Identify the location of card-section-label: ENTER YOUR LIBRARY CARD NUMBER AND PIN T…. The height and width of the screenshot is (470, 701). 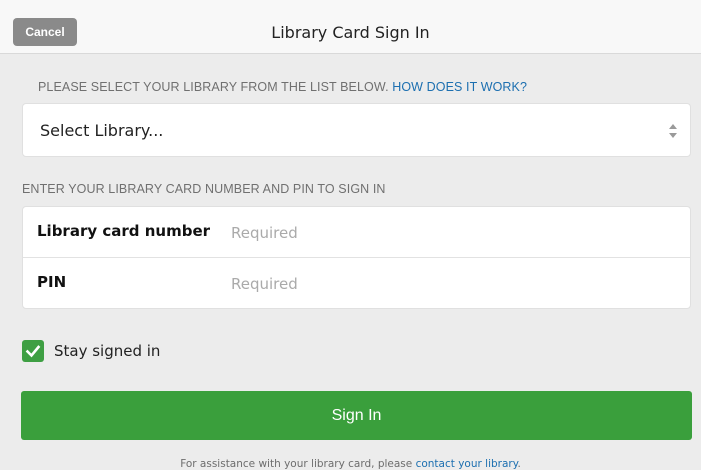
(204, 189).